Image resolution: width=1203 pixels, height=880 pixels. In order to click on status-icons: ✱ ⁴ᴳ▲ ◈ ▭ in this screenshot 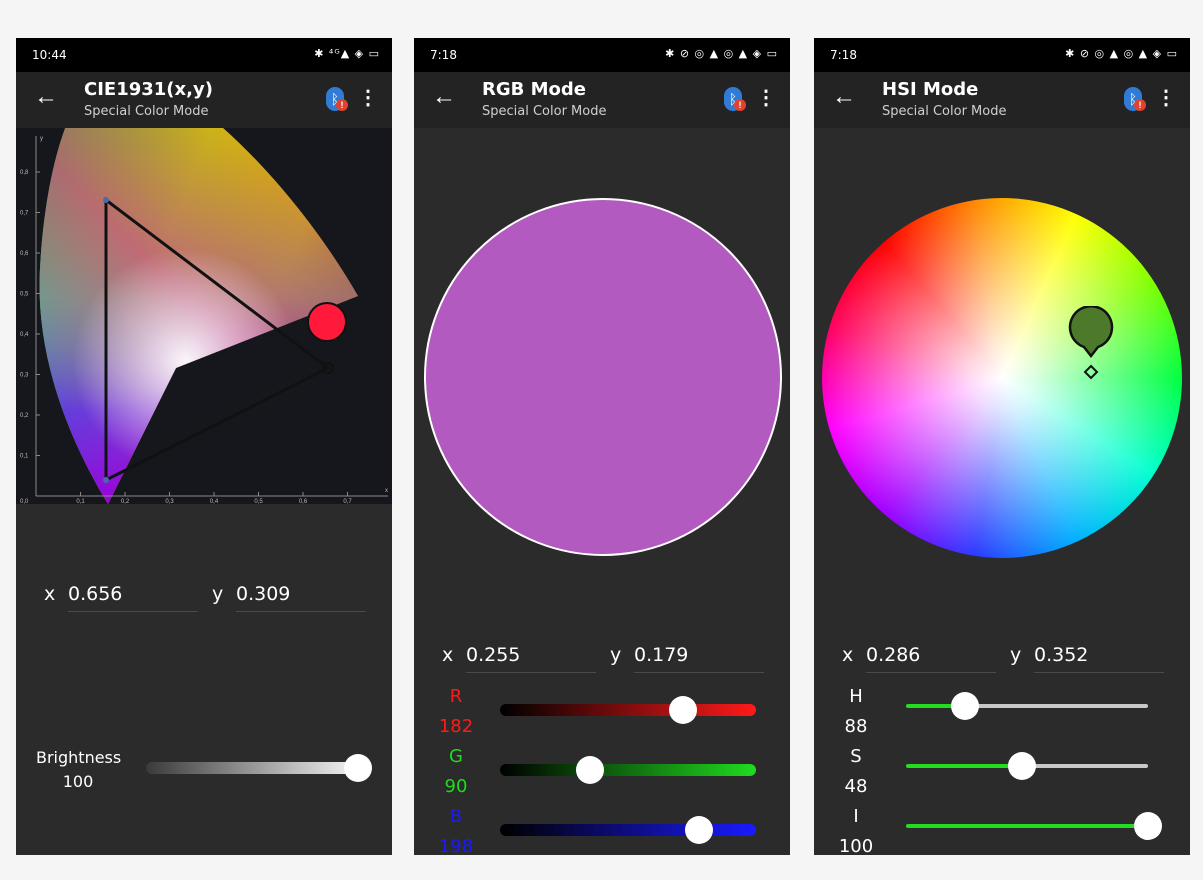, I will do `click(347, 53)`.